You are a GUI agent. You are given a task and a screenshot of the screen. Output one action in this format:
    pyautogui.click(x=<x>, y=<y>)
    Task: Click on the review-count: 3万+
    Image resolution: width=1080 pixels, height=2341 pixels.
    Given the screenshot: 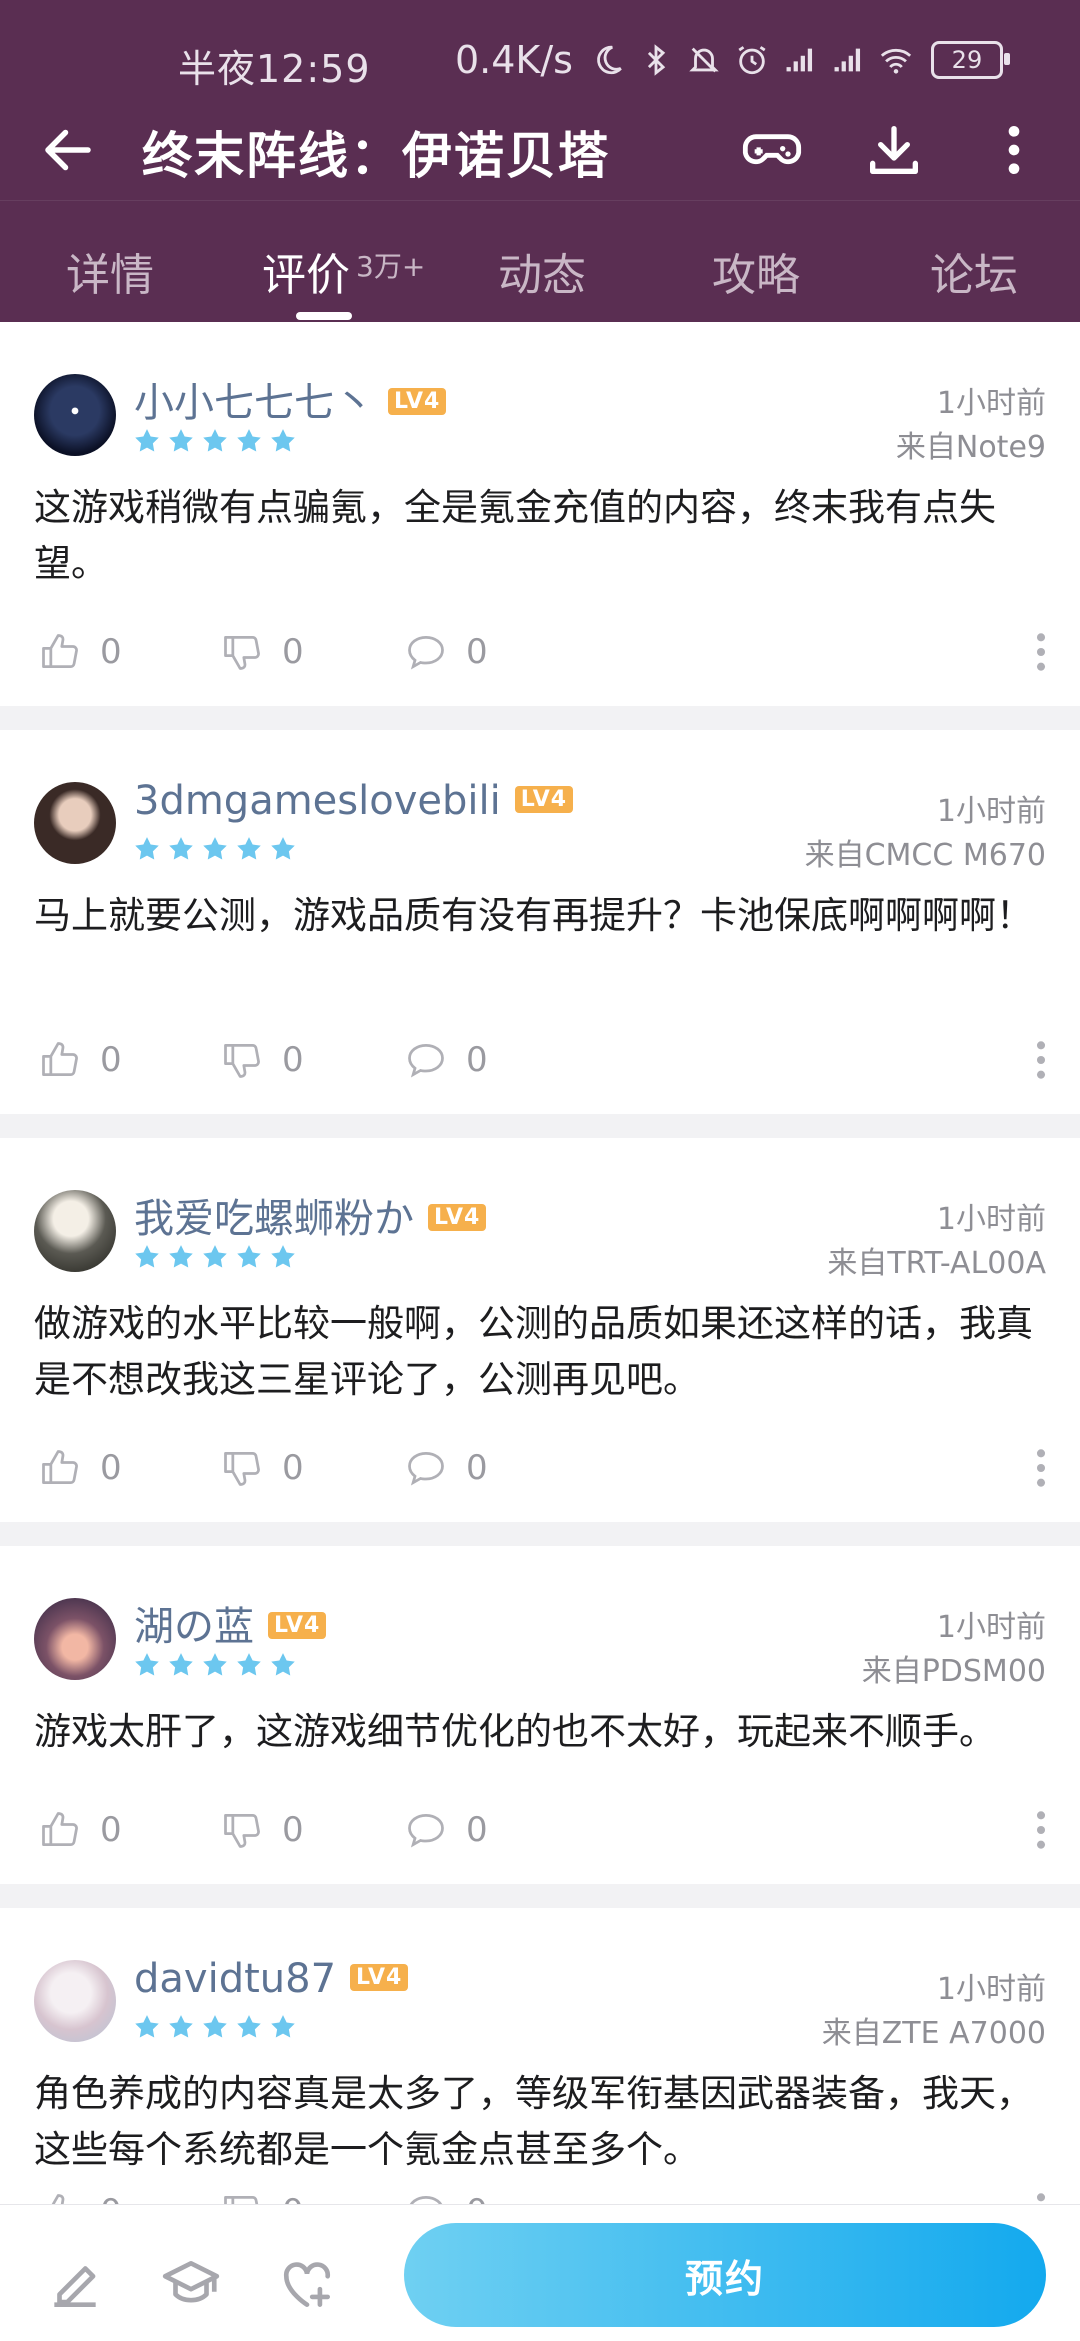 What is the action you would take?
    pyautogui.click(x=391, y=266)
    